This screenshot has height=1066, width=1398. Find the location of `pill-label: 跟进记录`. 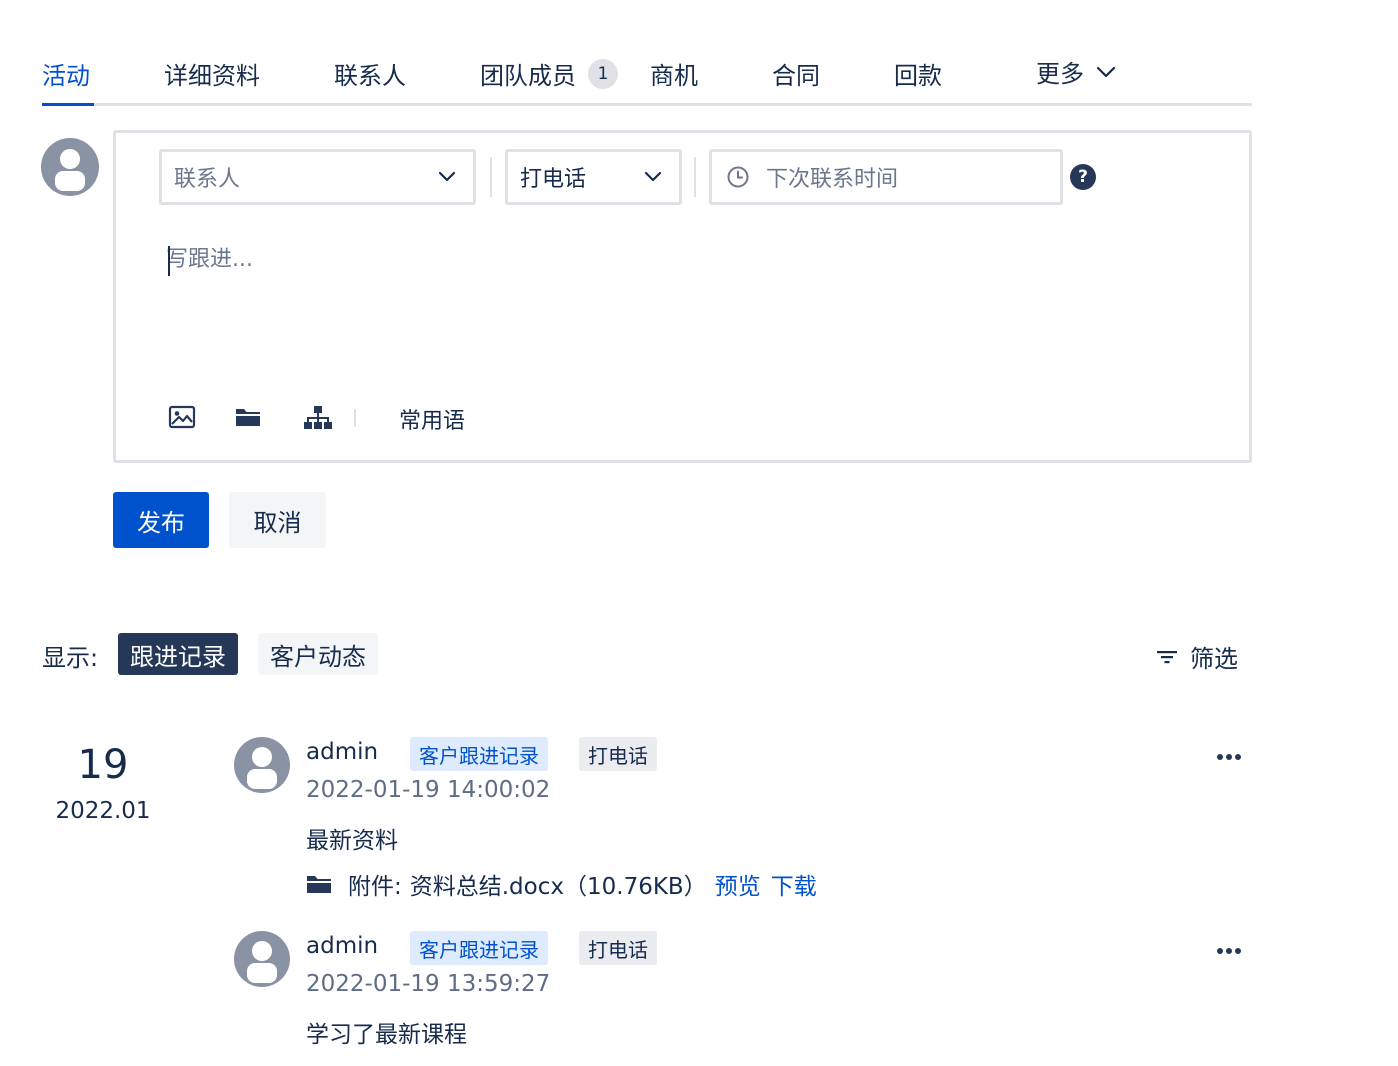

pill-label: 跟进记录 is located at coordinates (178, 656).